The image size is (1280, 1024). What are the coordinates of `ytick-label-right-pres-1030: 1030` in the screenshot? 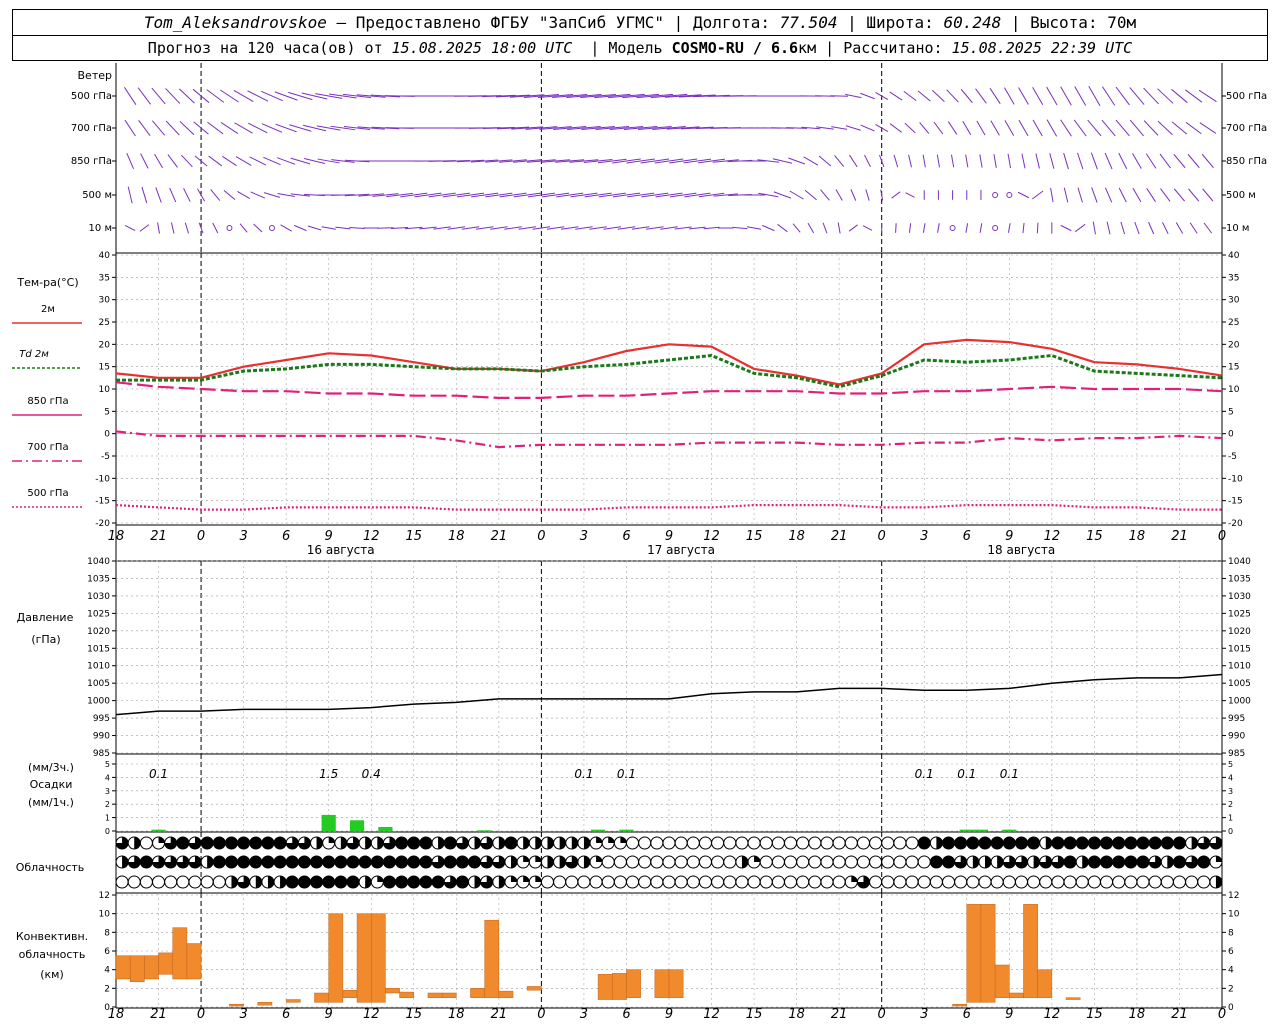 It's located at (1239, 597).